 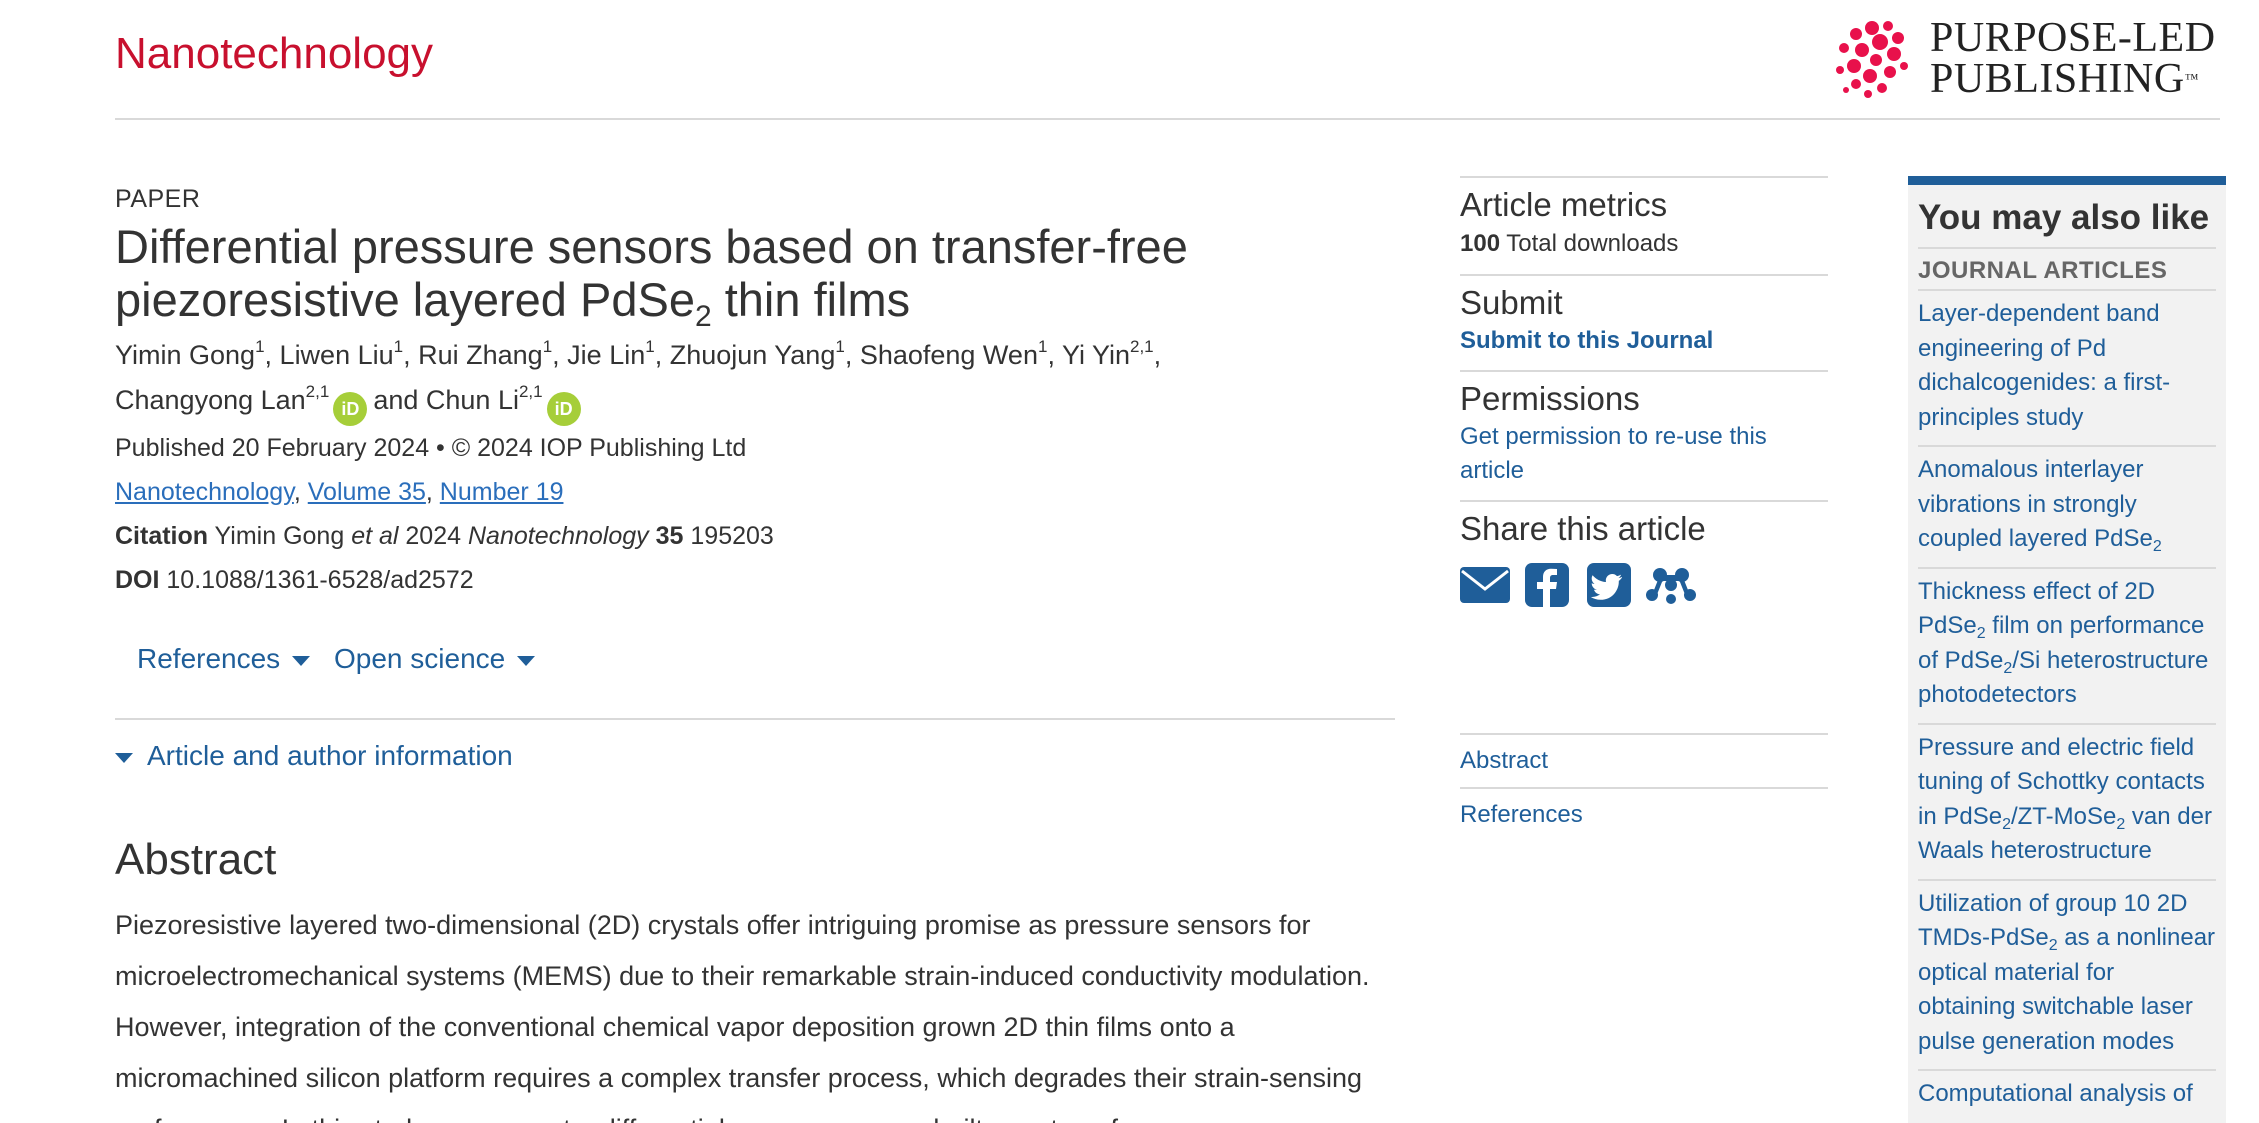 I want to click on author: Shaofeng Wen1, so click(x=954, y=354).